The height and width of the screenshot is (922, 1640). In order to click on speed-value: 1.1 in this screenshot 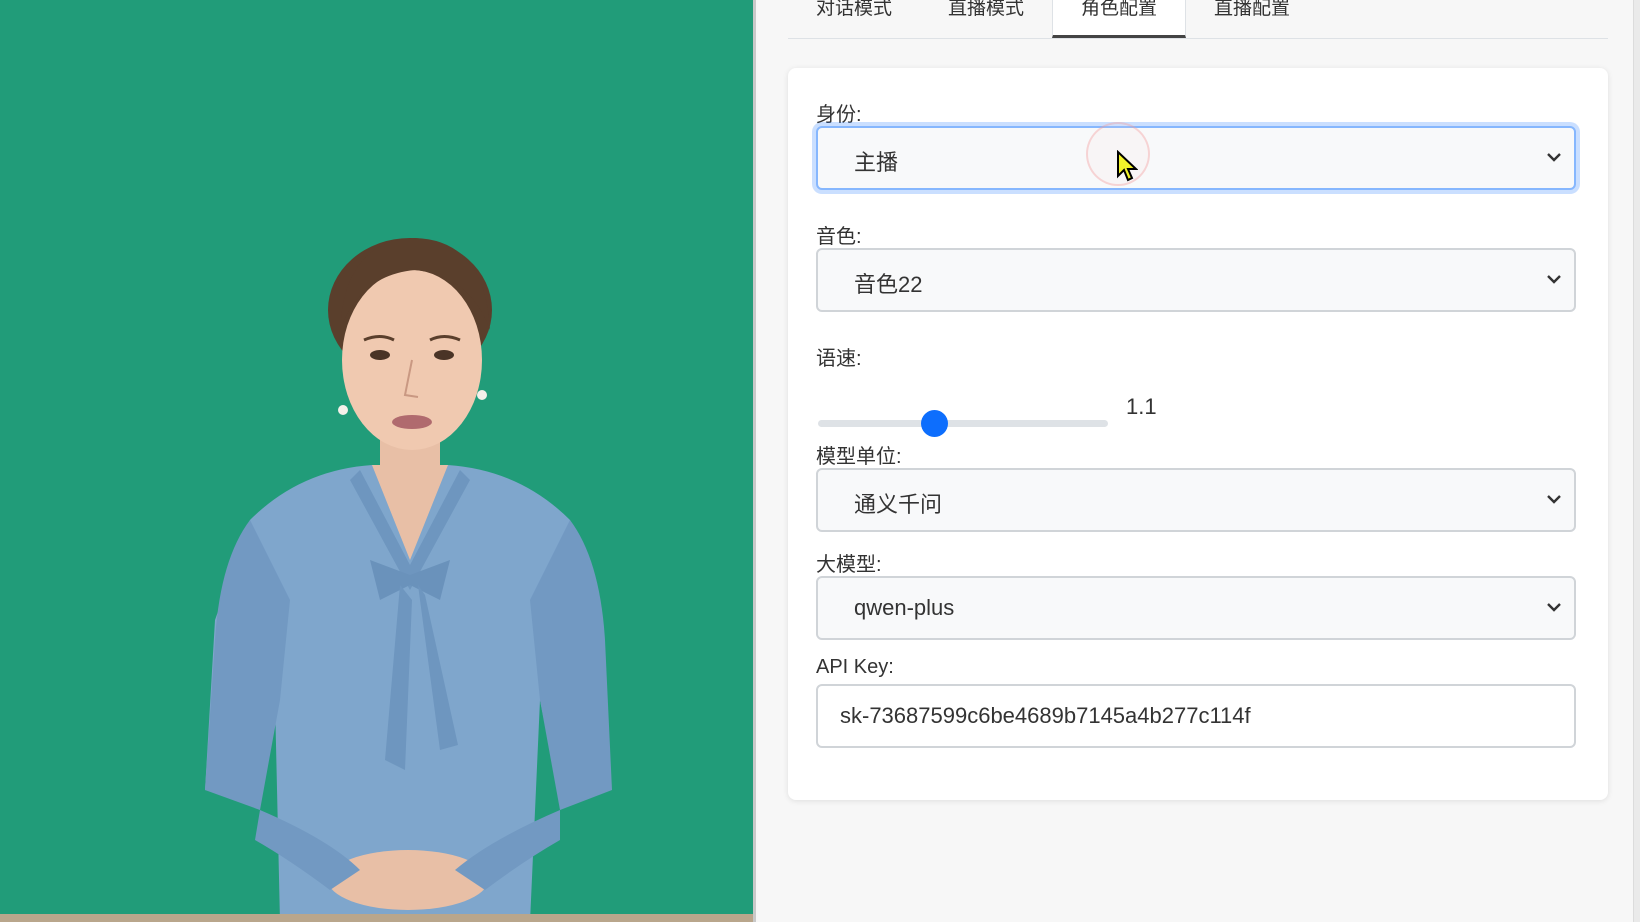, I will do `click(1141, 406)`.